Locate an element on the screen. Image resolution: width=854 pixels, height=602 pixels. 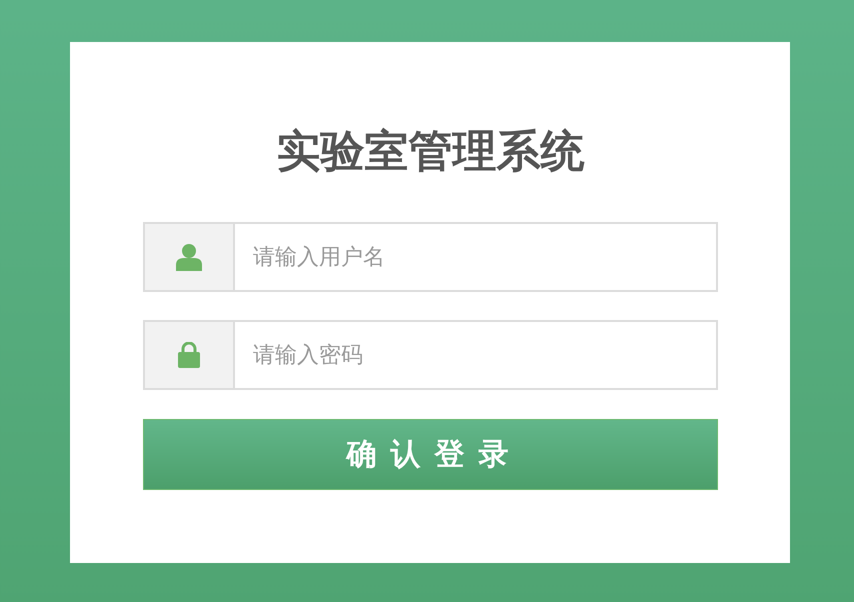
user-icon is located at coordinates (189, 257).